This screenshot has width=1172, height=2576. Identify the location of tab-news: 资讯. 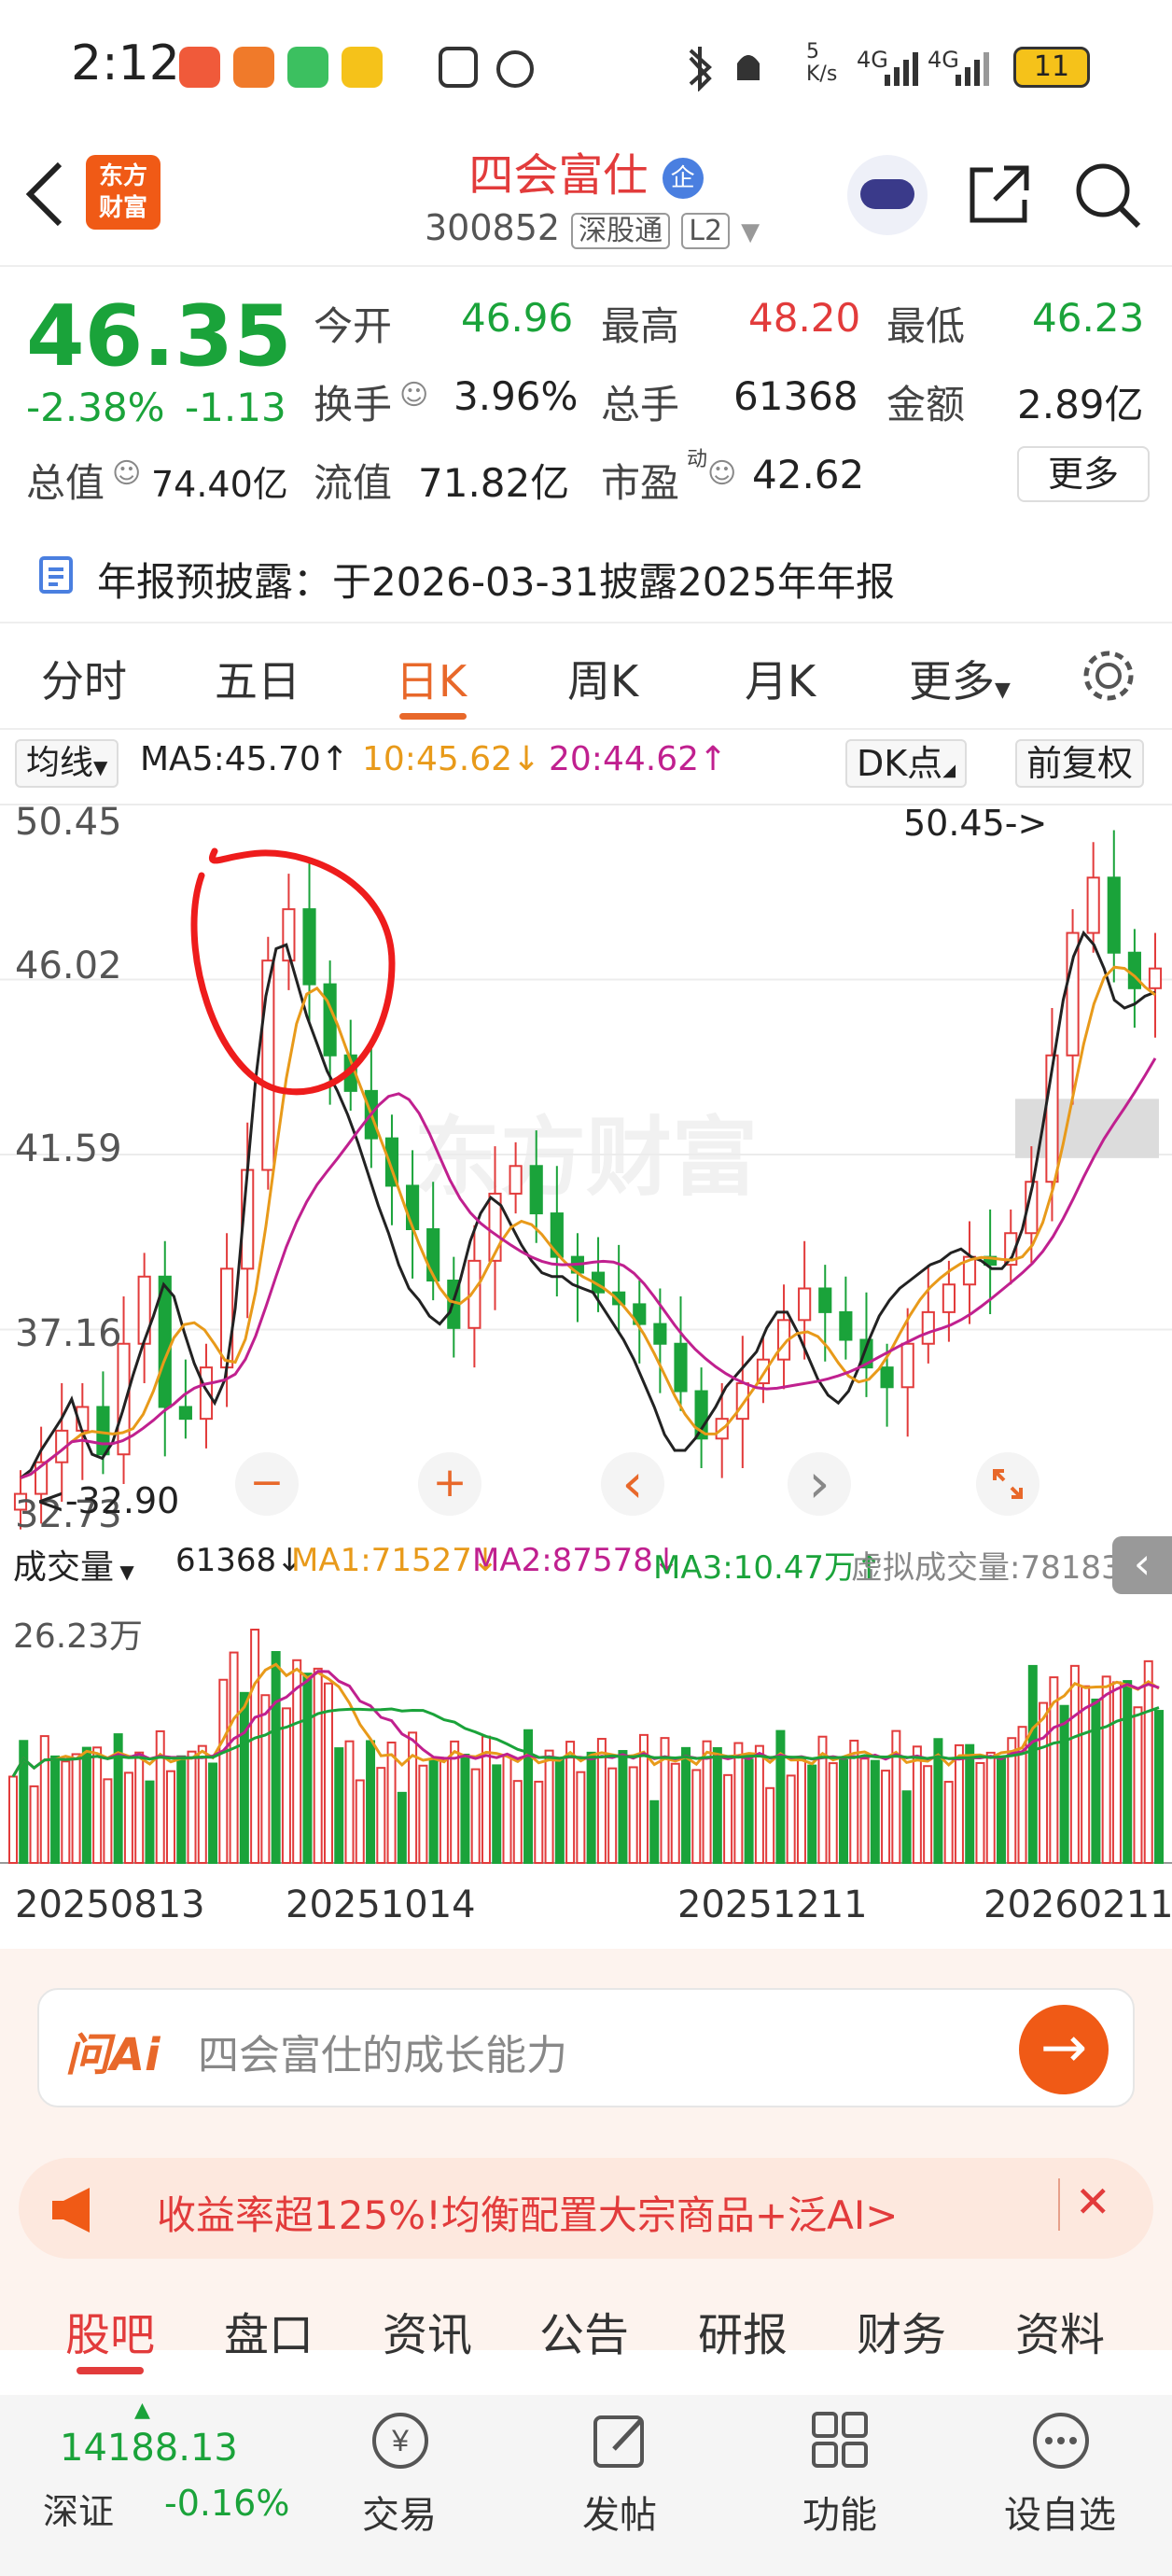
(427, 2330).